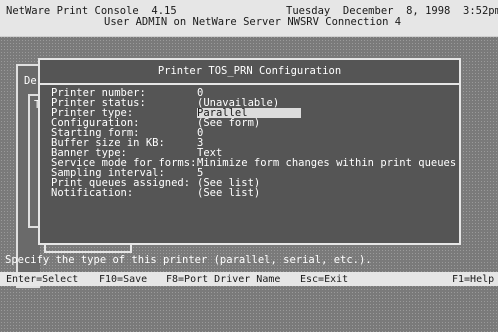  What do you see at coordinates (91, 11) in the screenshot?
I see `app-title: NetWare Print Console 4.15` at bounding box center [91, 11].